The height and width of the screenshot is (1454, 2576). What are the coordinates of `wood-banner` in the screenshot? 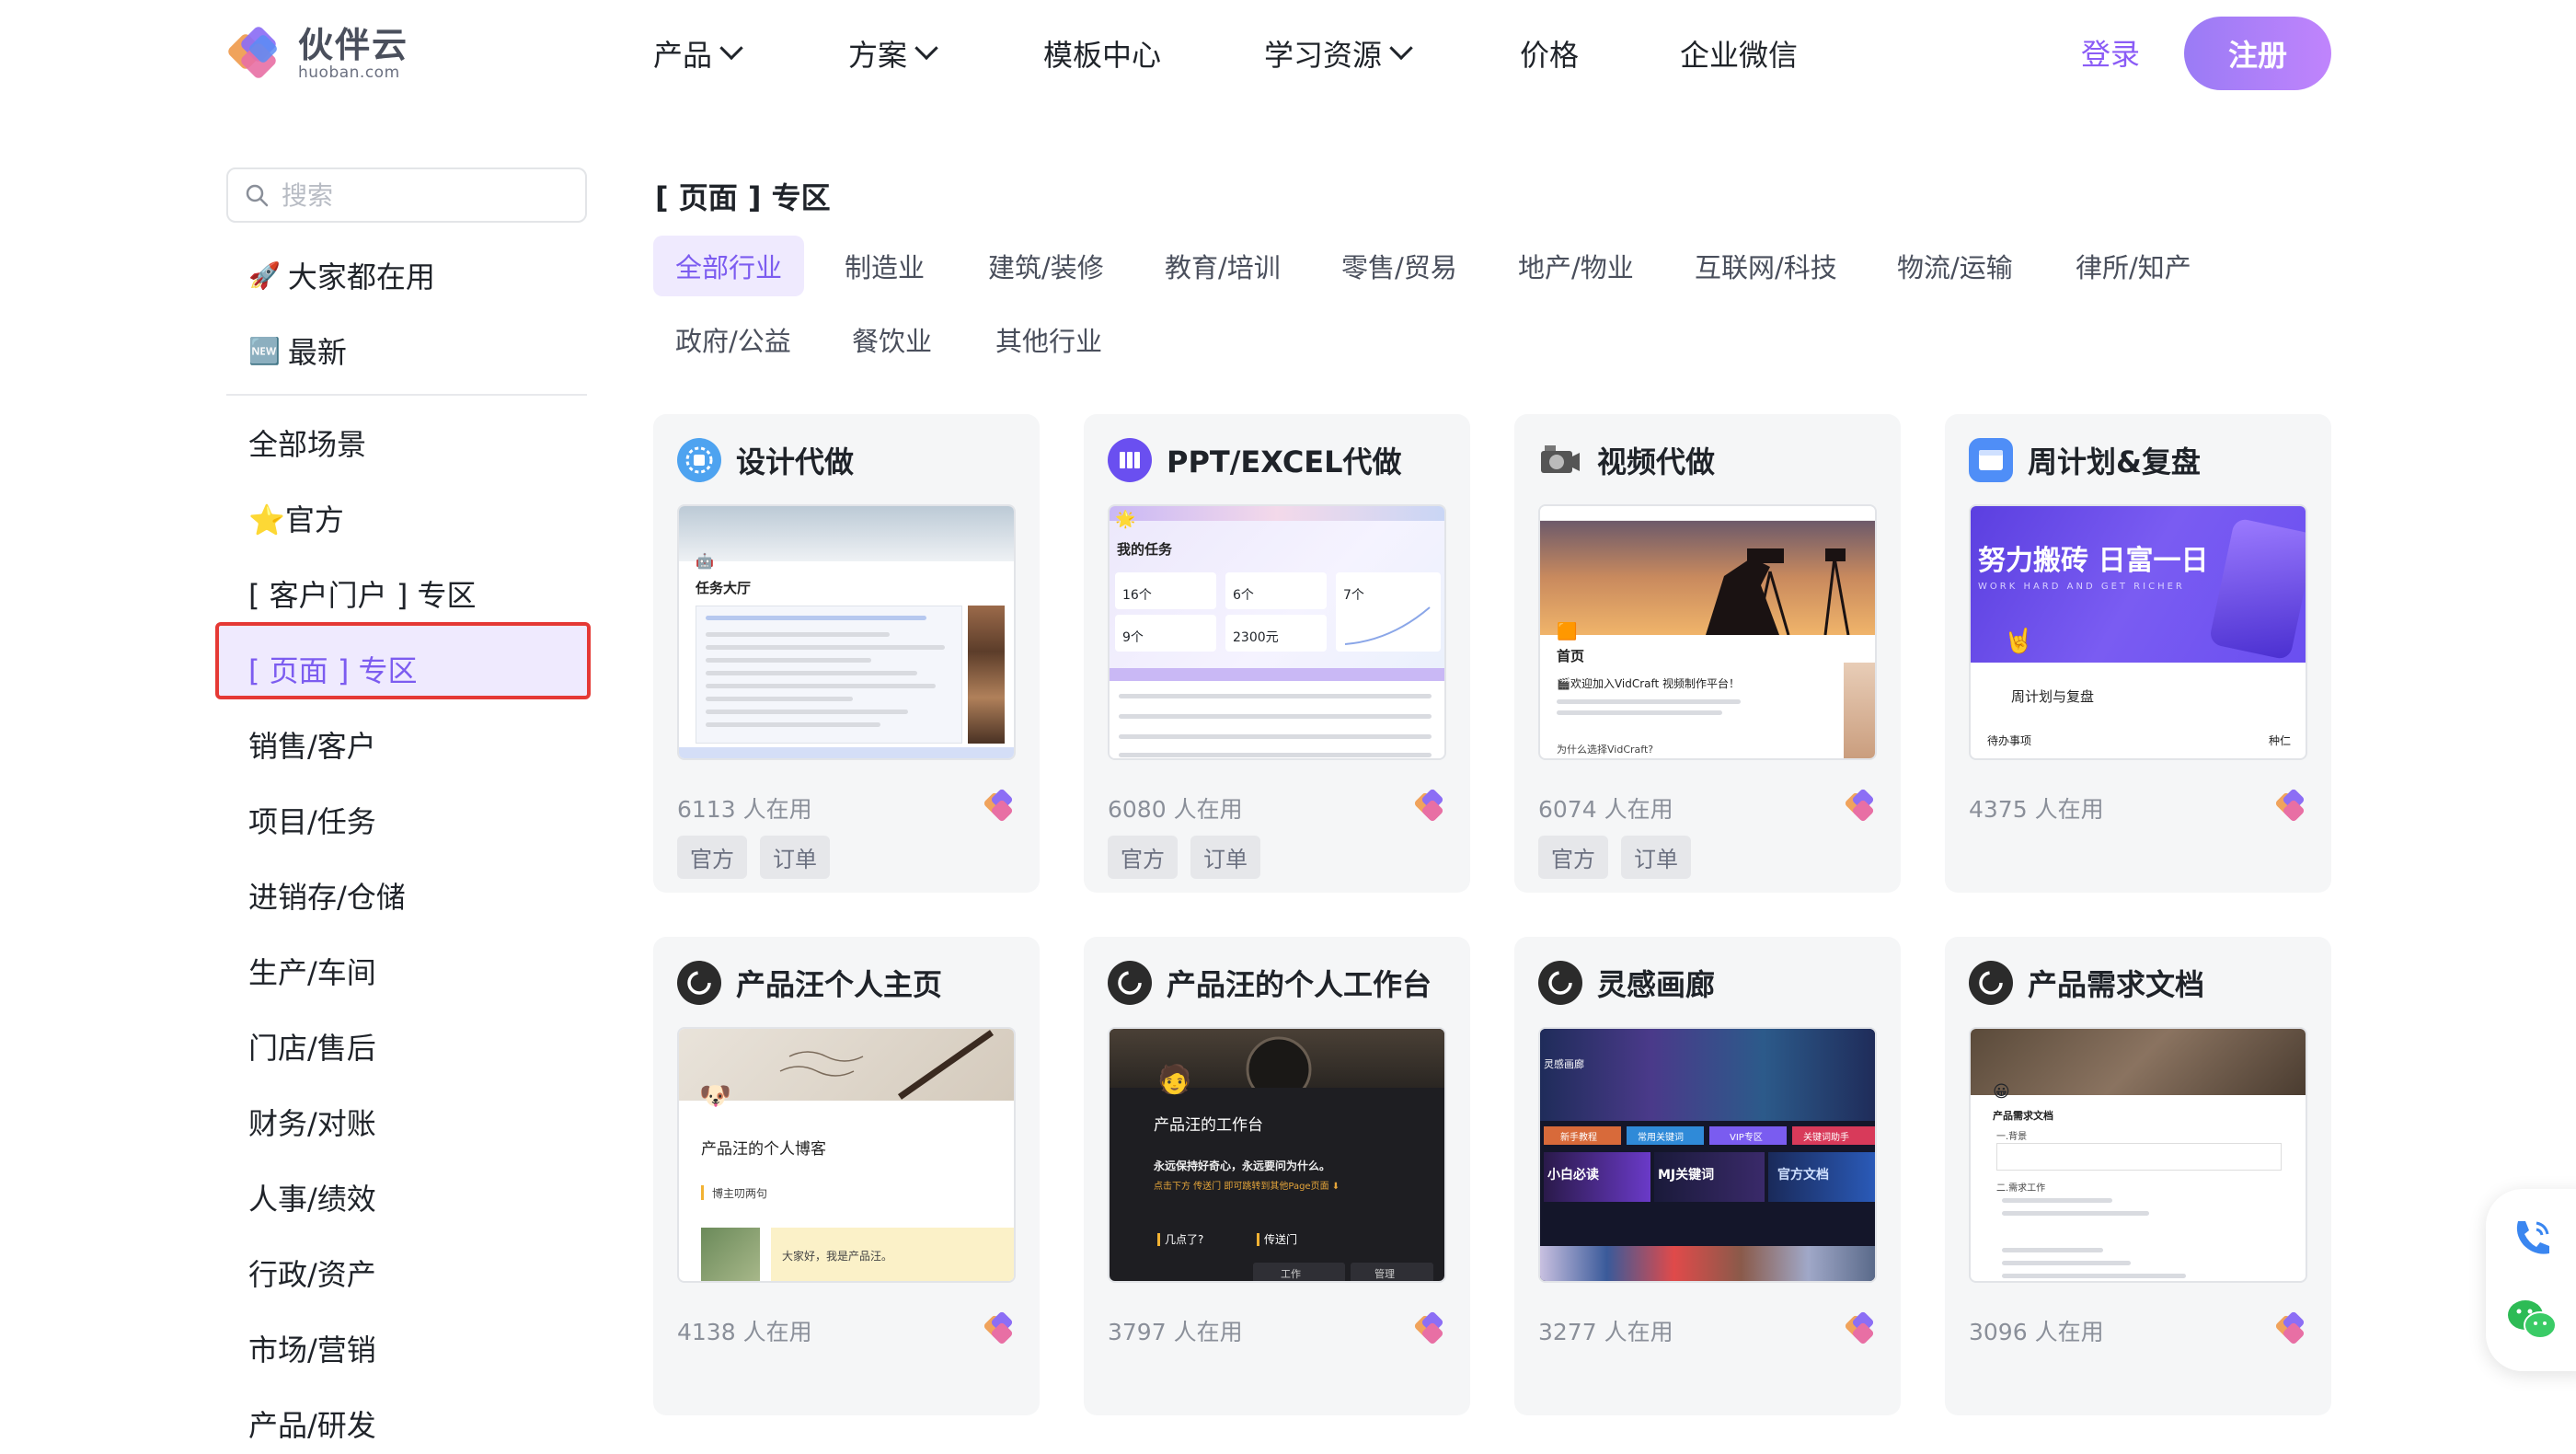 It's located at (2138, 1062).